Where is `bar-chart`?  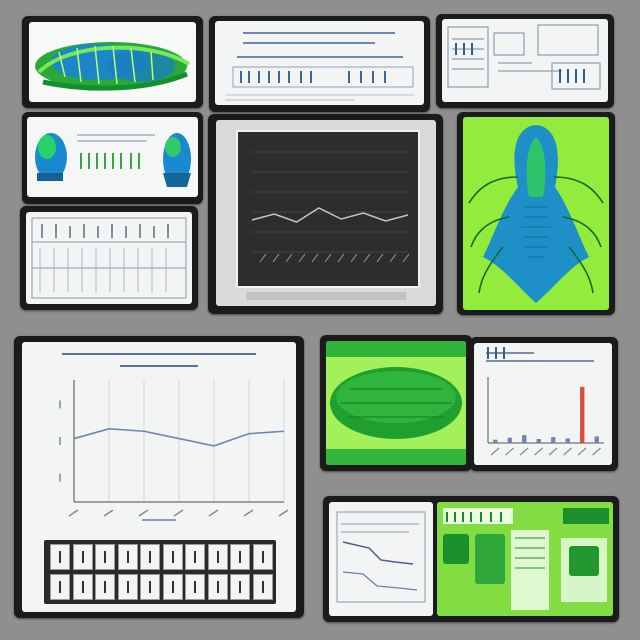
bar-chart is located at coordinates (545, 416).